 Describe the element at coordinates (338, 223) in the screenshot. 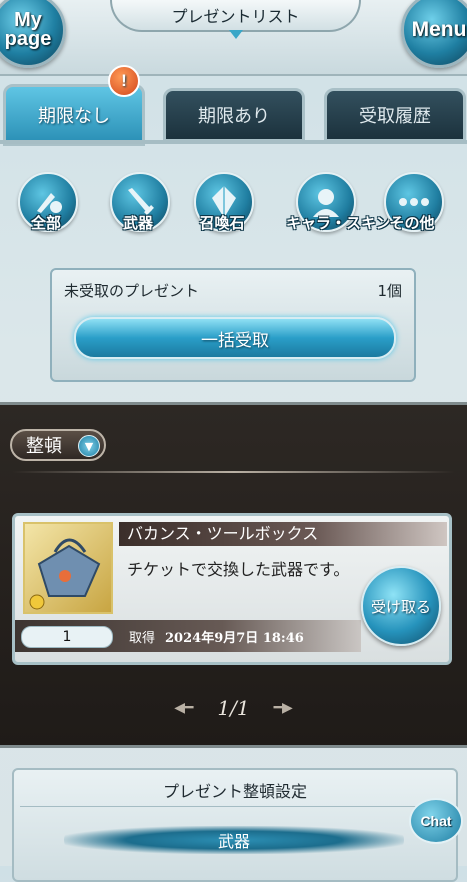

I see `category-label: キャラ・スキン` at that location.